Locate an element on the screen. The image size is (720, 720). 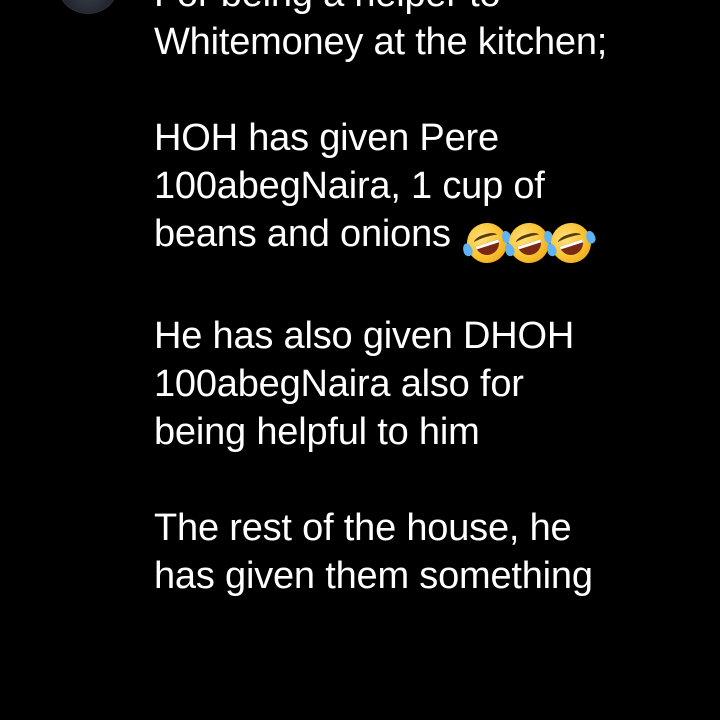
text-line: 100abegNaira also for is located at coordinates (339, 384).